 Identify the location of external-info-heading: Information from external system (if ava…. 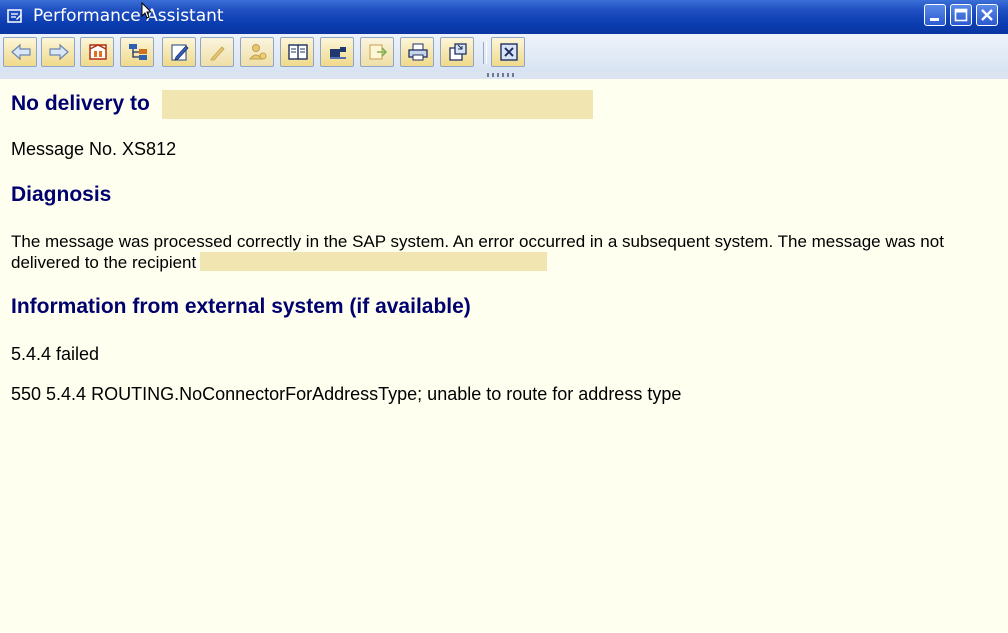
(241, 306).